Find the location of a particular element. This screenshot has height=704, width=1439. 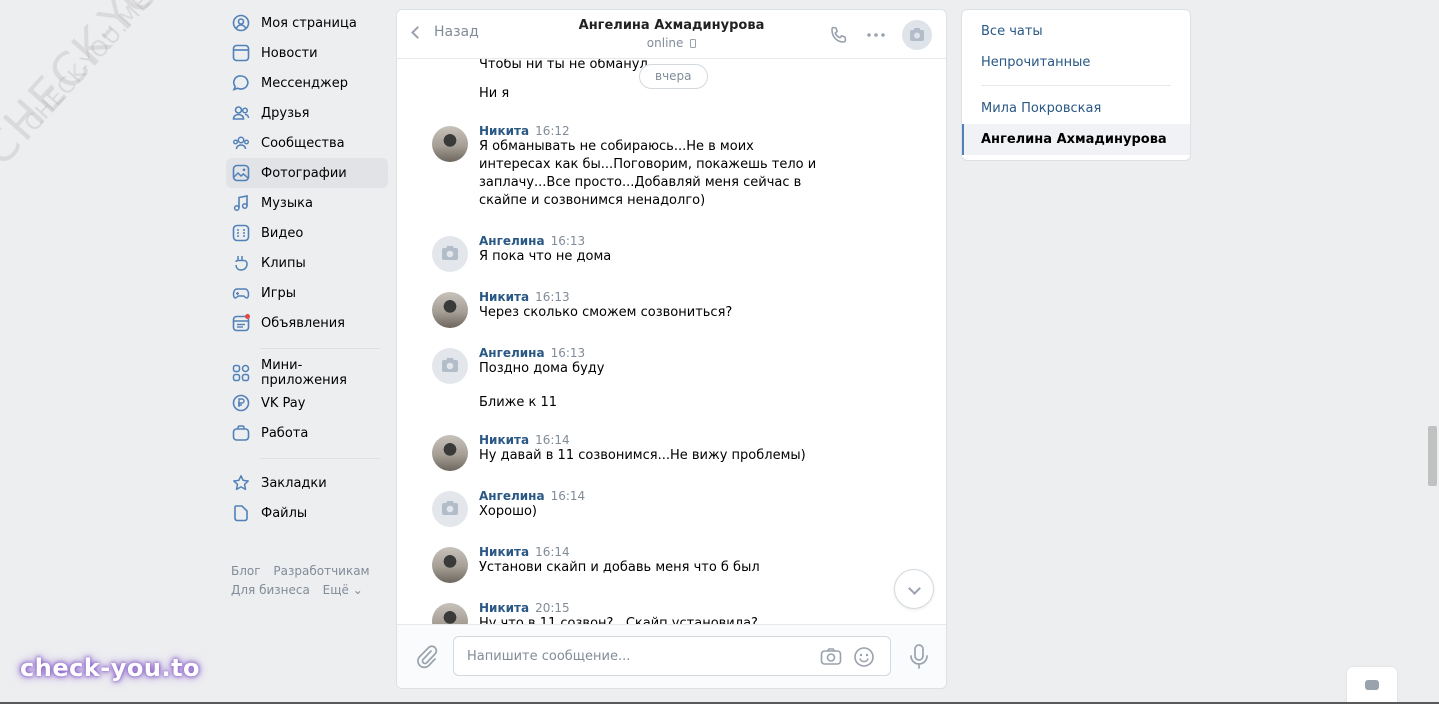

nav-label: Сообщества is located at coordinates (303, 143).